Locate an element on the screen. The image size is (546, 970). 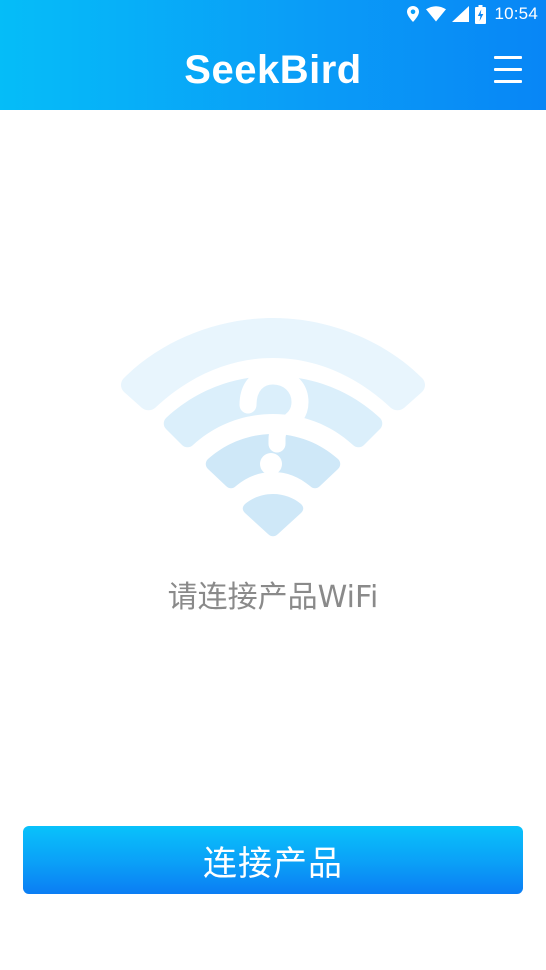
status-bar: 10:54 is located at coordinates (273, 14).